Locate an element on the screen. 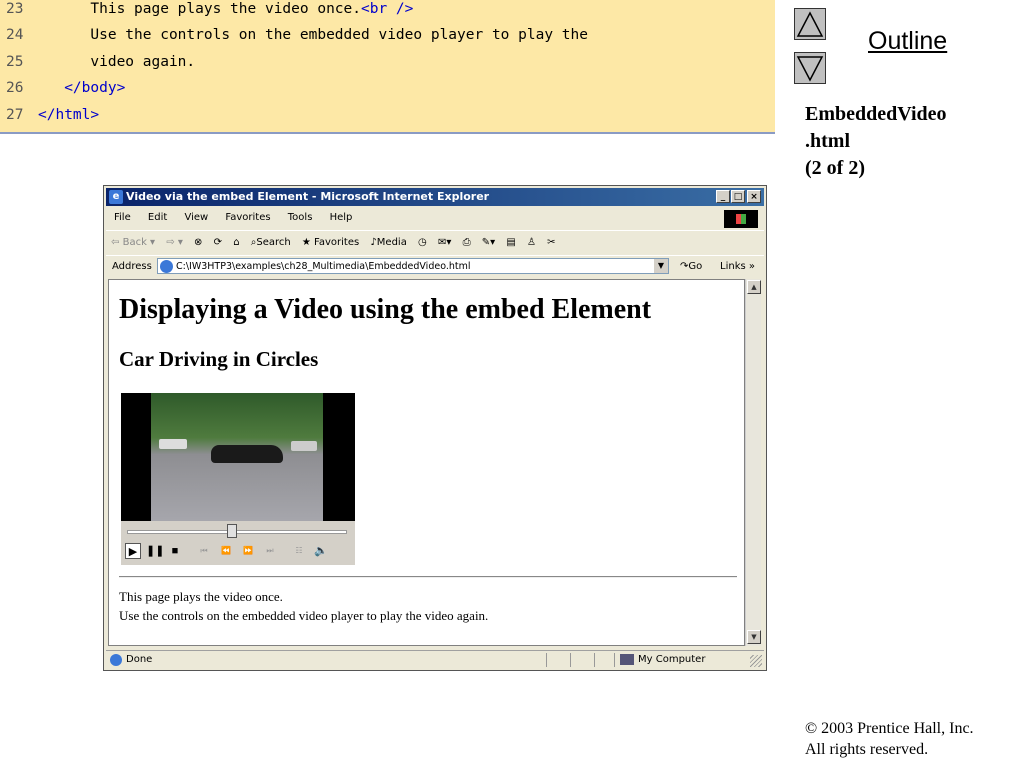 This screenshot has height=768, width=1024. play-button: ▶ is located at coordinates (133, 551).